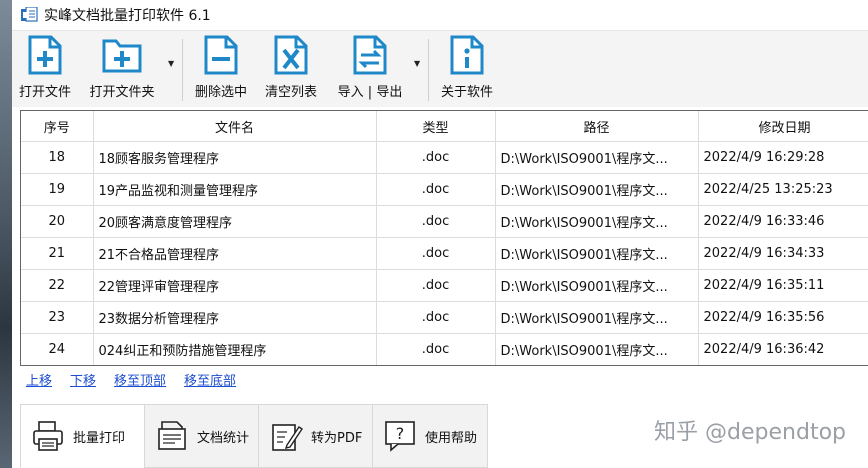  I want to click on open-file-button: 打开文件, so click(45, 67).